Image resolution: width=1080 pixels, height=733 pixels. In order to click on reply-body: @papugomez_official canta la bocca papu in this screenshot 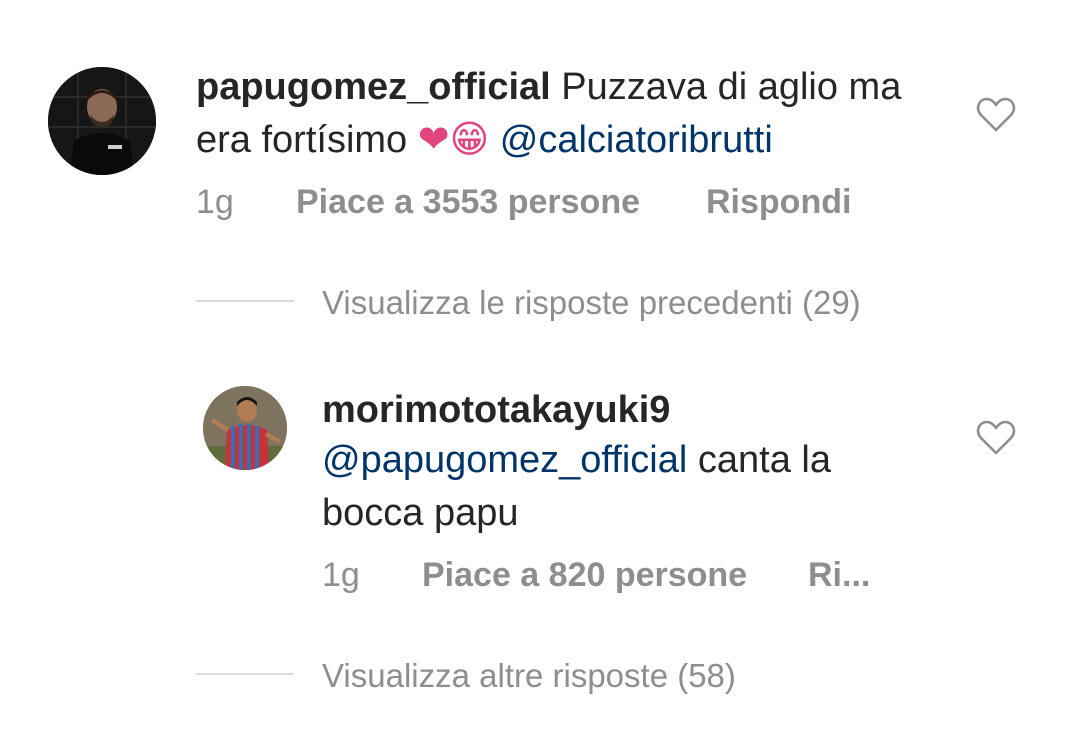, I will do `click(632, 487)`.